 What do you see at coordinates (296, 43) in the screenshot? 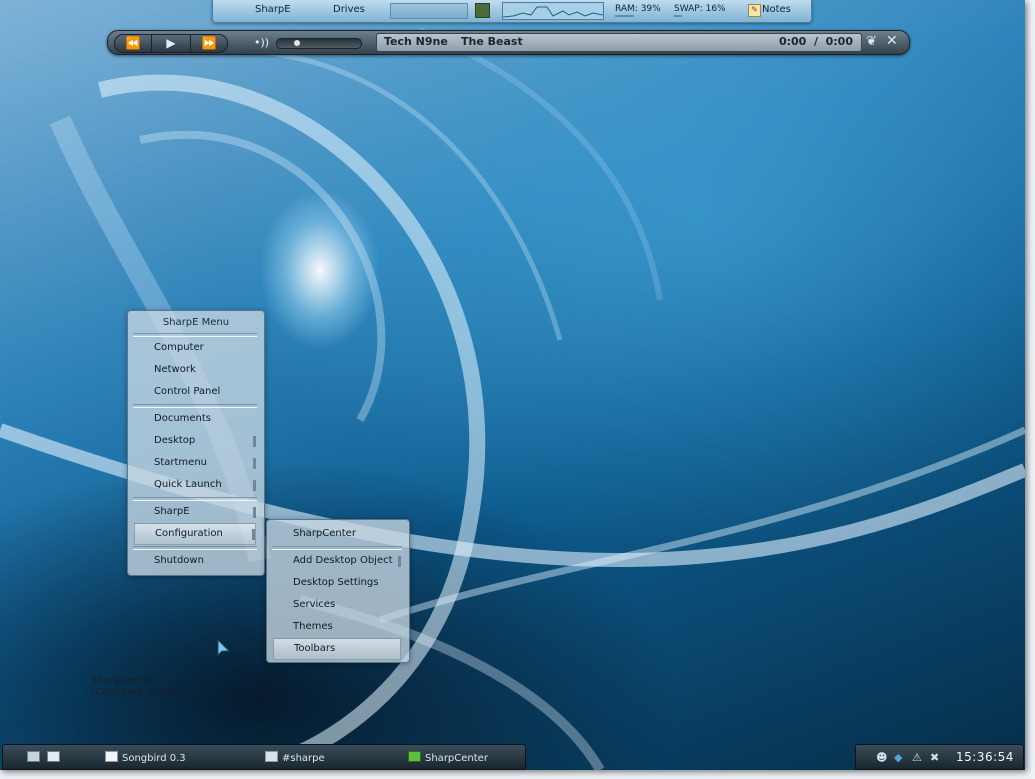
I see `seek-knob` at bounding box center [296, 43].